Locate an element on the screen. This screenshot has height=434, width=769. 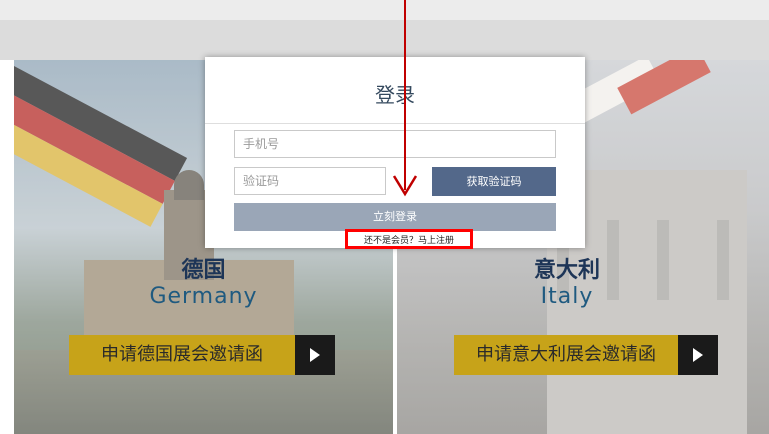
apply-germany-label: 申请德国展会邀请函 is located at coordinates (182, 355).